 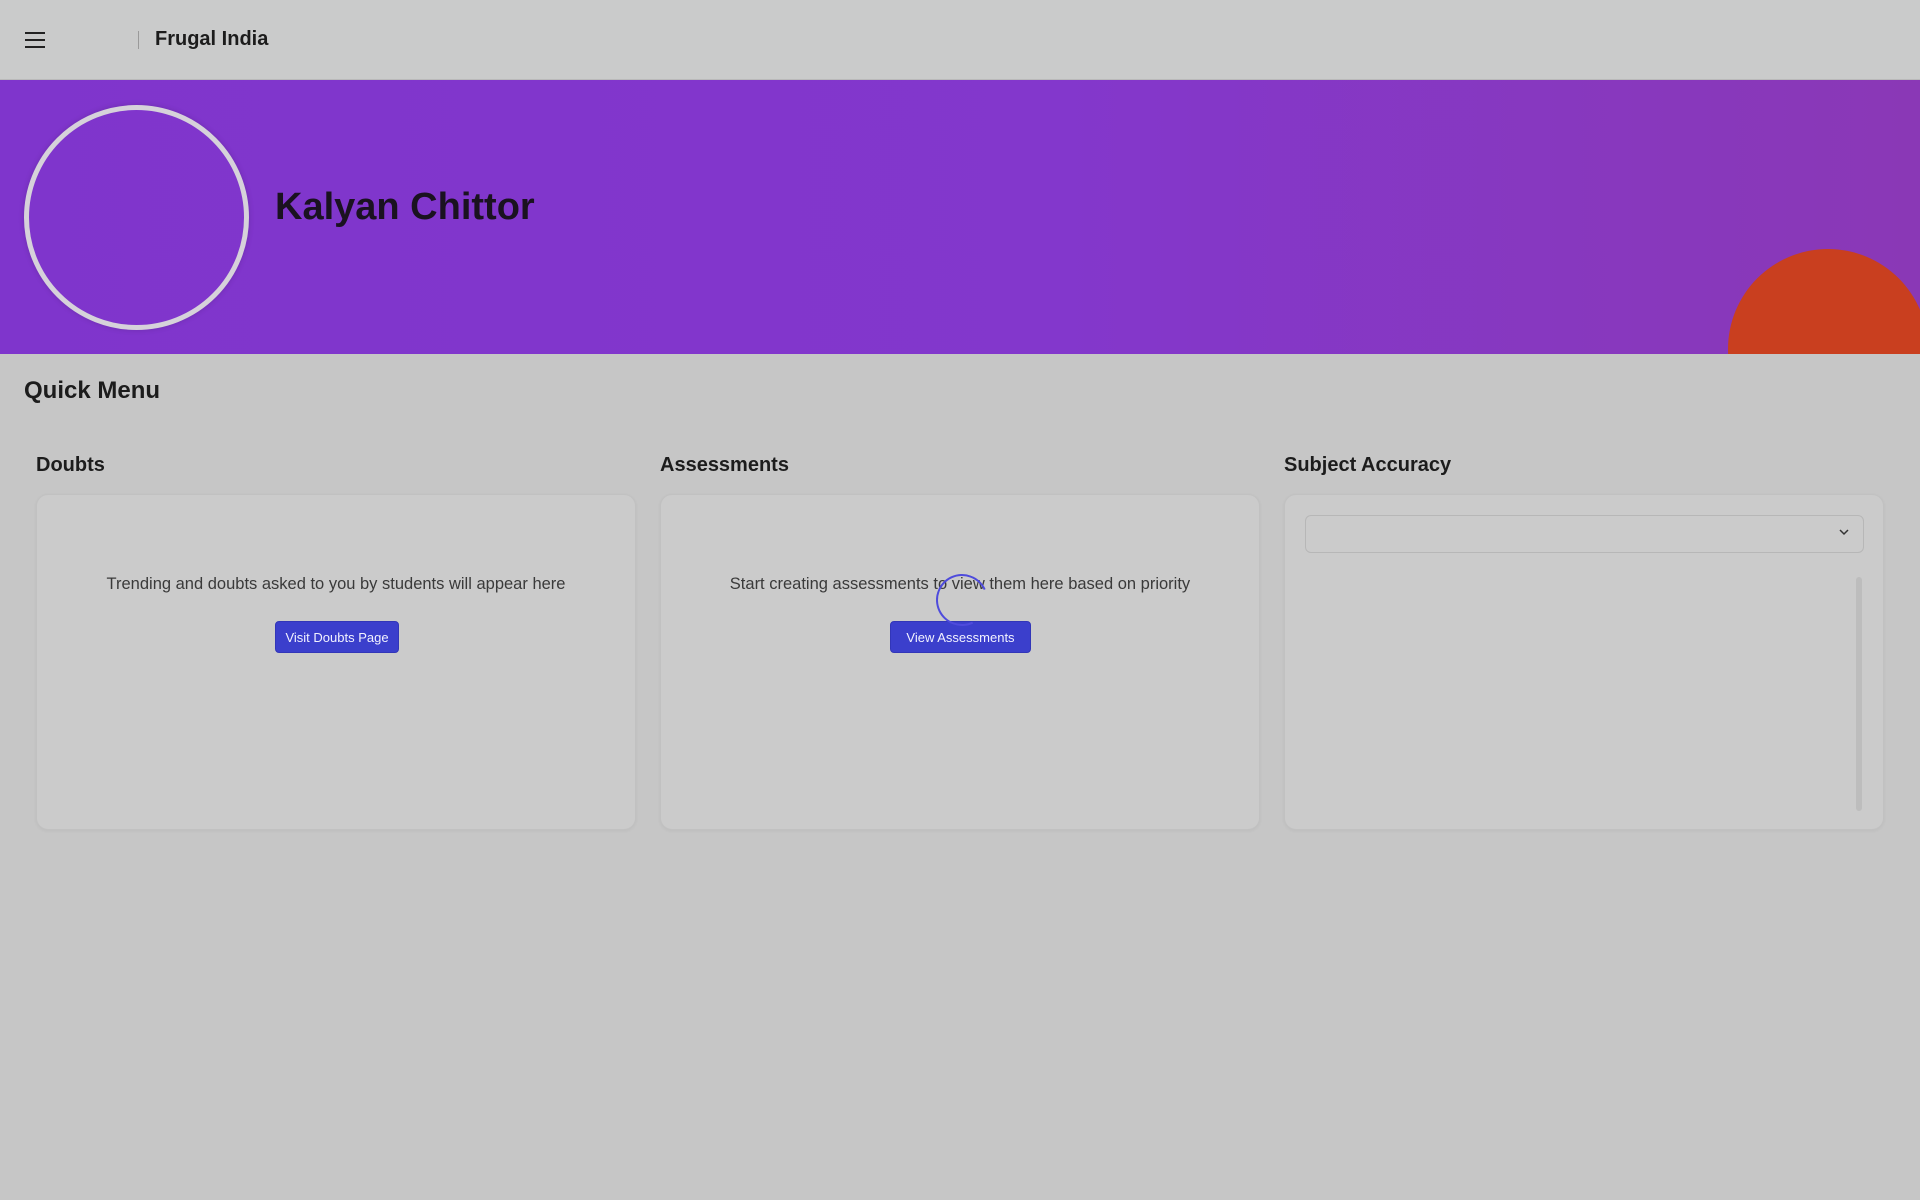 What do you see at coordinates (92, 390) in the screenshot?
I see `quick-menu-title: Quick Menu` at bounding box center [92, 390].